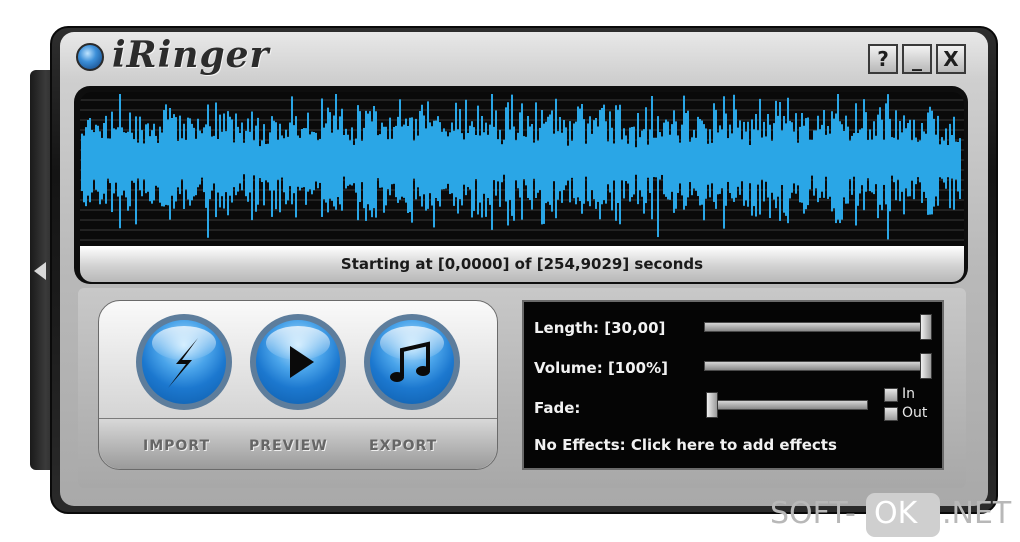 The width and height of the screenshot is (1020, 542). What do you see at coordinates (557, 408) in the screenshot?
I see `fade-label: Fade:` at bounding box center [557, 408].